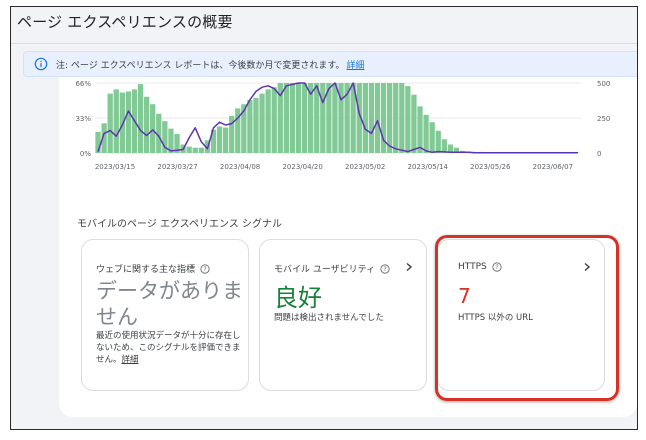 The image size is (646, 440). I want to click on card-title: ウェブに関する主な指標, so click(146, 270).